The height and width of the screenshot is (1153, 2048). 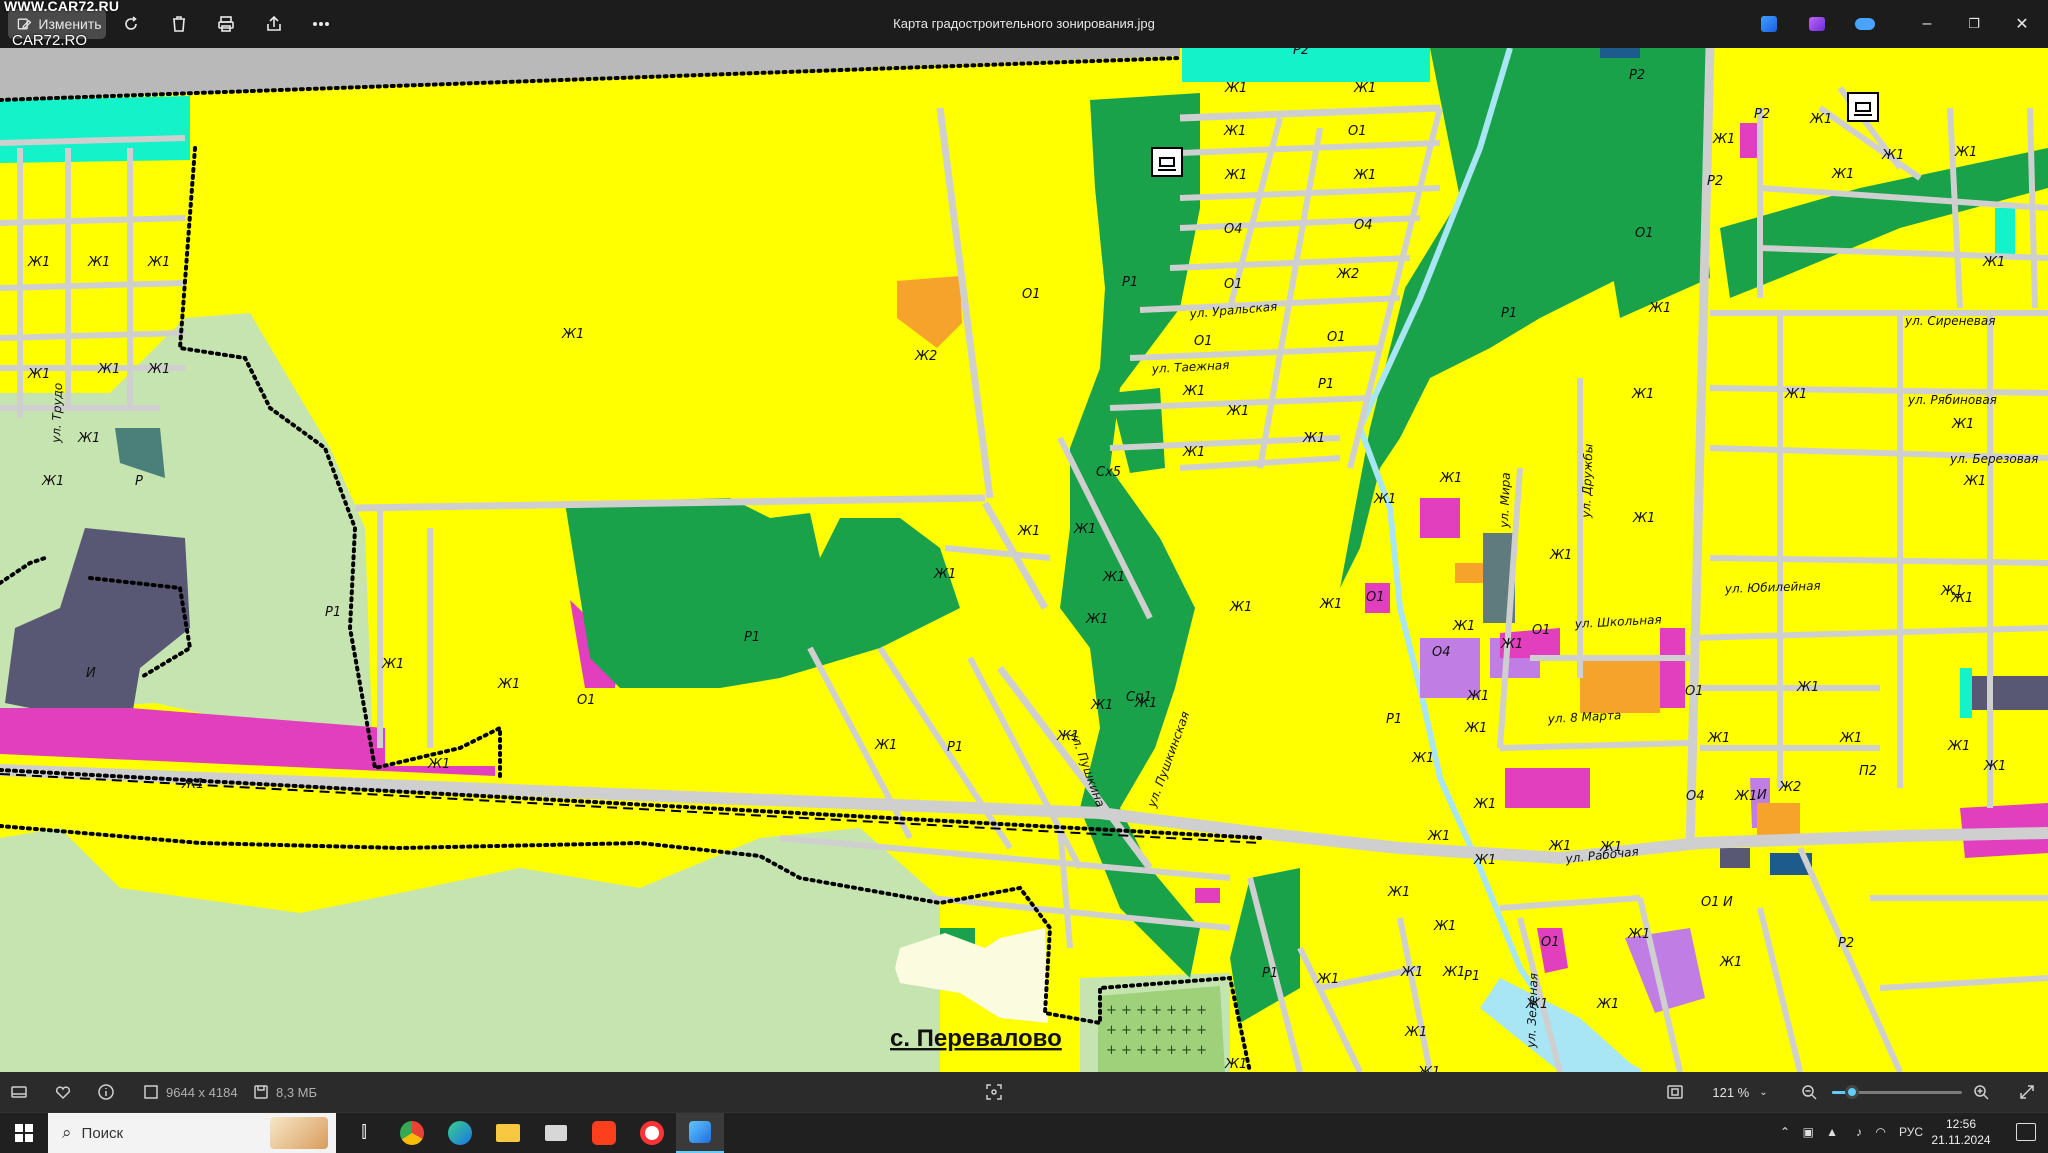 I want to click on task-view-button: ⫿, so click(x=364, y=1133).